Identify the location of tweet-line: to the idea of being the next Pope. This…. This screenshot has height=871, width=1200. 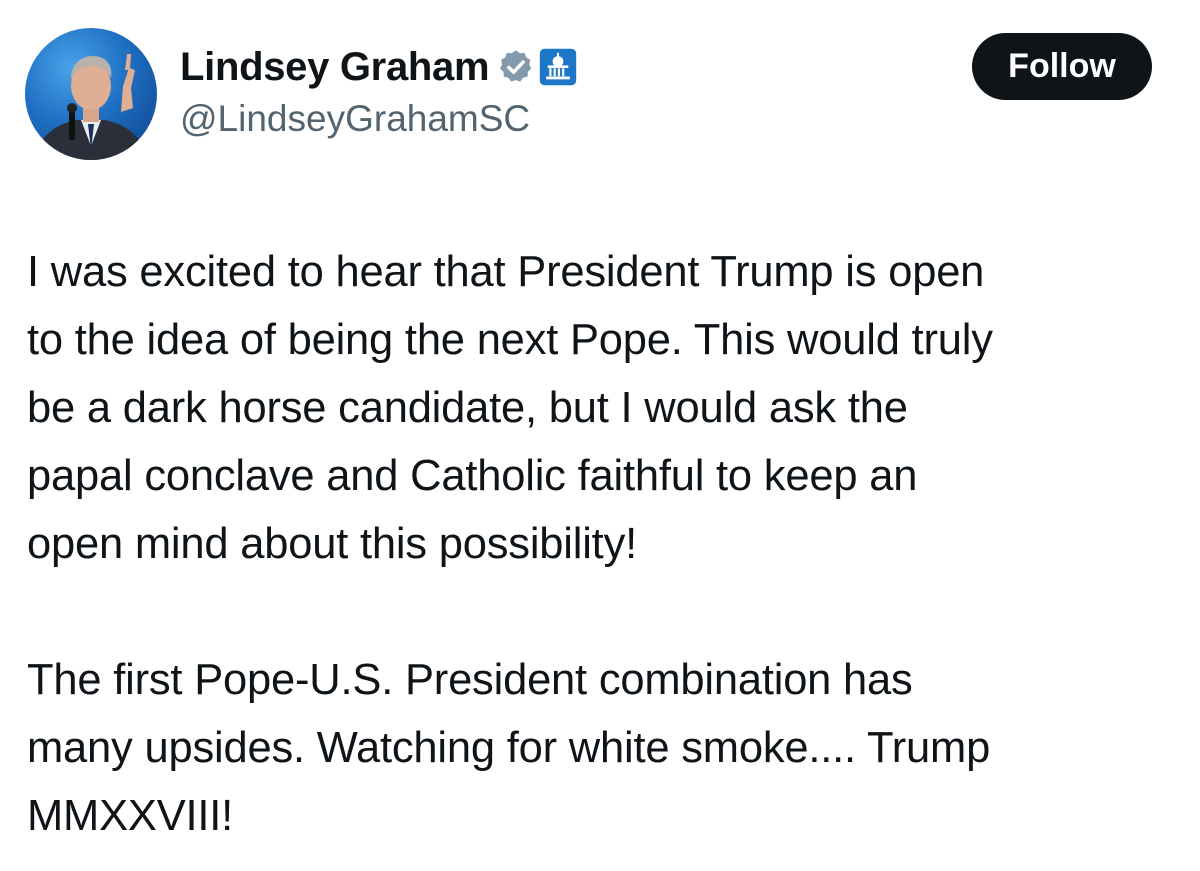
(510, 340).